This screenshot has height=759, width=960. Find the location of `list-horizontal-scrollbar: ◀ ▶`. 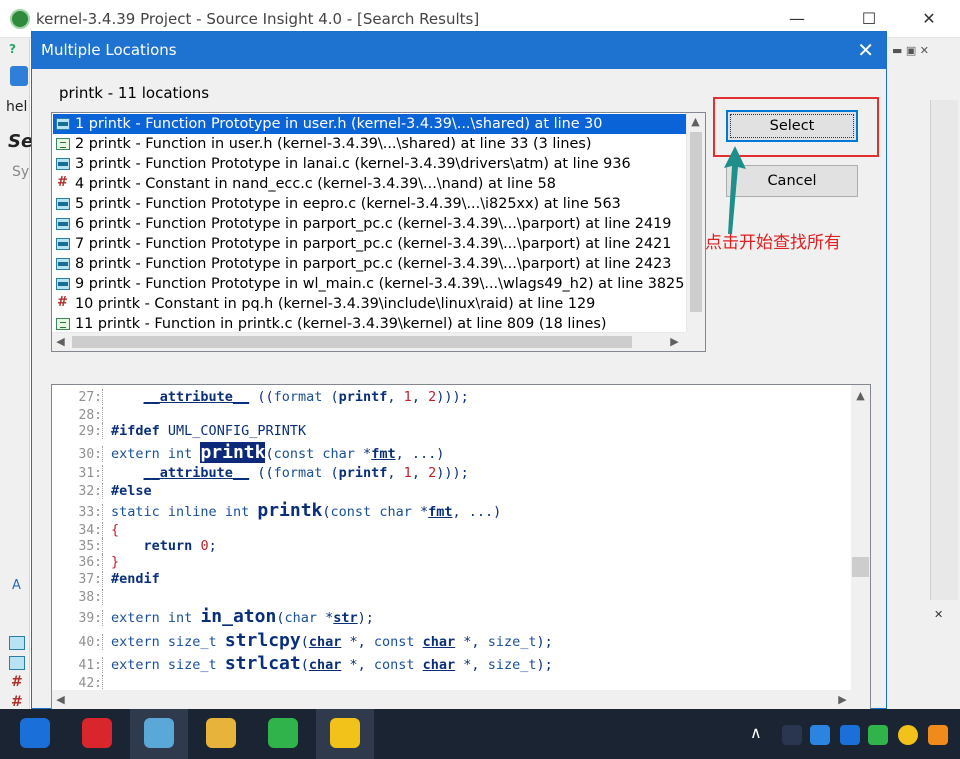

list-horizontal-scrollbar: ◀ ▶ is located at coordinates (369, 341).